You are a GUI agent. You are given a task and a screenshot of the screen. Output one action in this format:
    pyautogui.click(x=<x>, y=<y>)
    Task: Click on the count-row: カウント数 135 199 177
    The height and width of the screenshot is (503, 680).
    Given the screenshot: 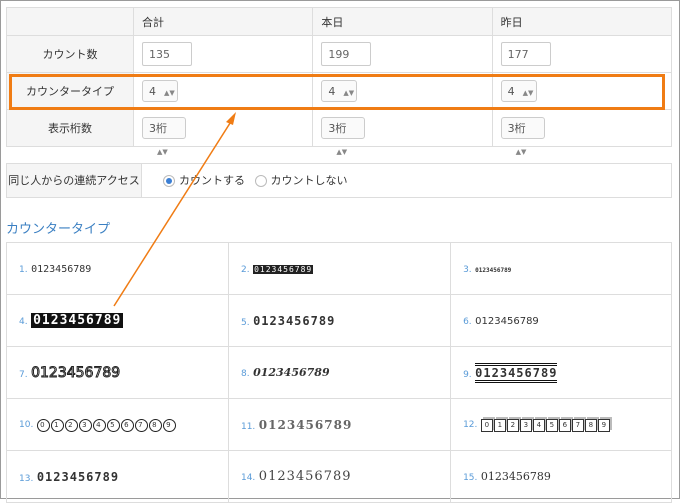 What is the action you would take?
    pyautogui.click(x=339, y=54)
    